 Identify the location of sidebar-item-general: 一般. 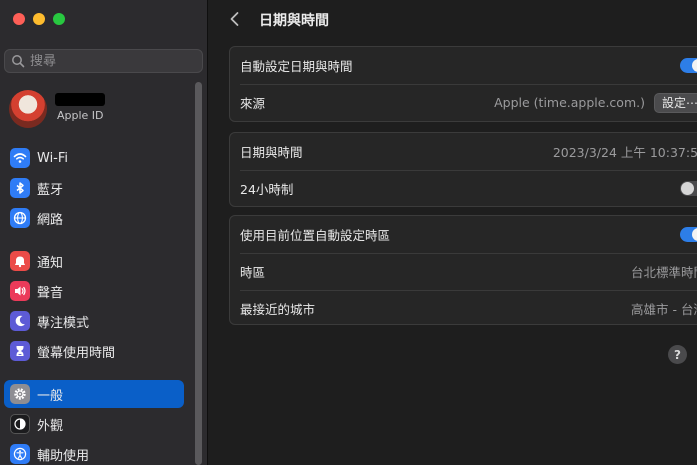
(94, 394).